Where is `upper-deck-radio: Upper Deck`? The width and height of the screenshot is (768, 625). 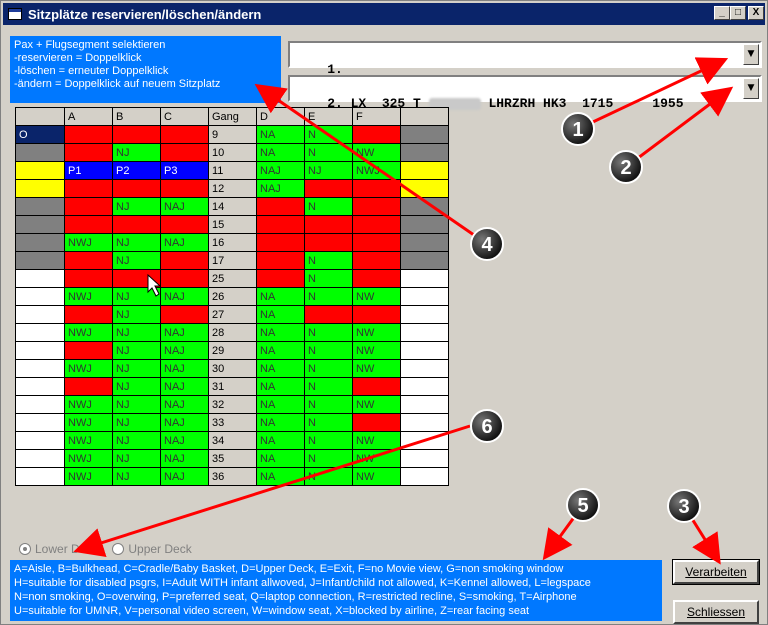 upper-deck-radio: Upper Deck is located at coordinates (152, 549).